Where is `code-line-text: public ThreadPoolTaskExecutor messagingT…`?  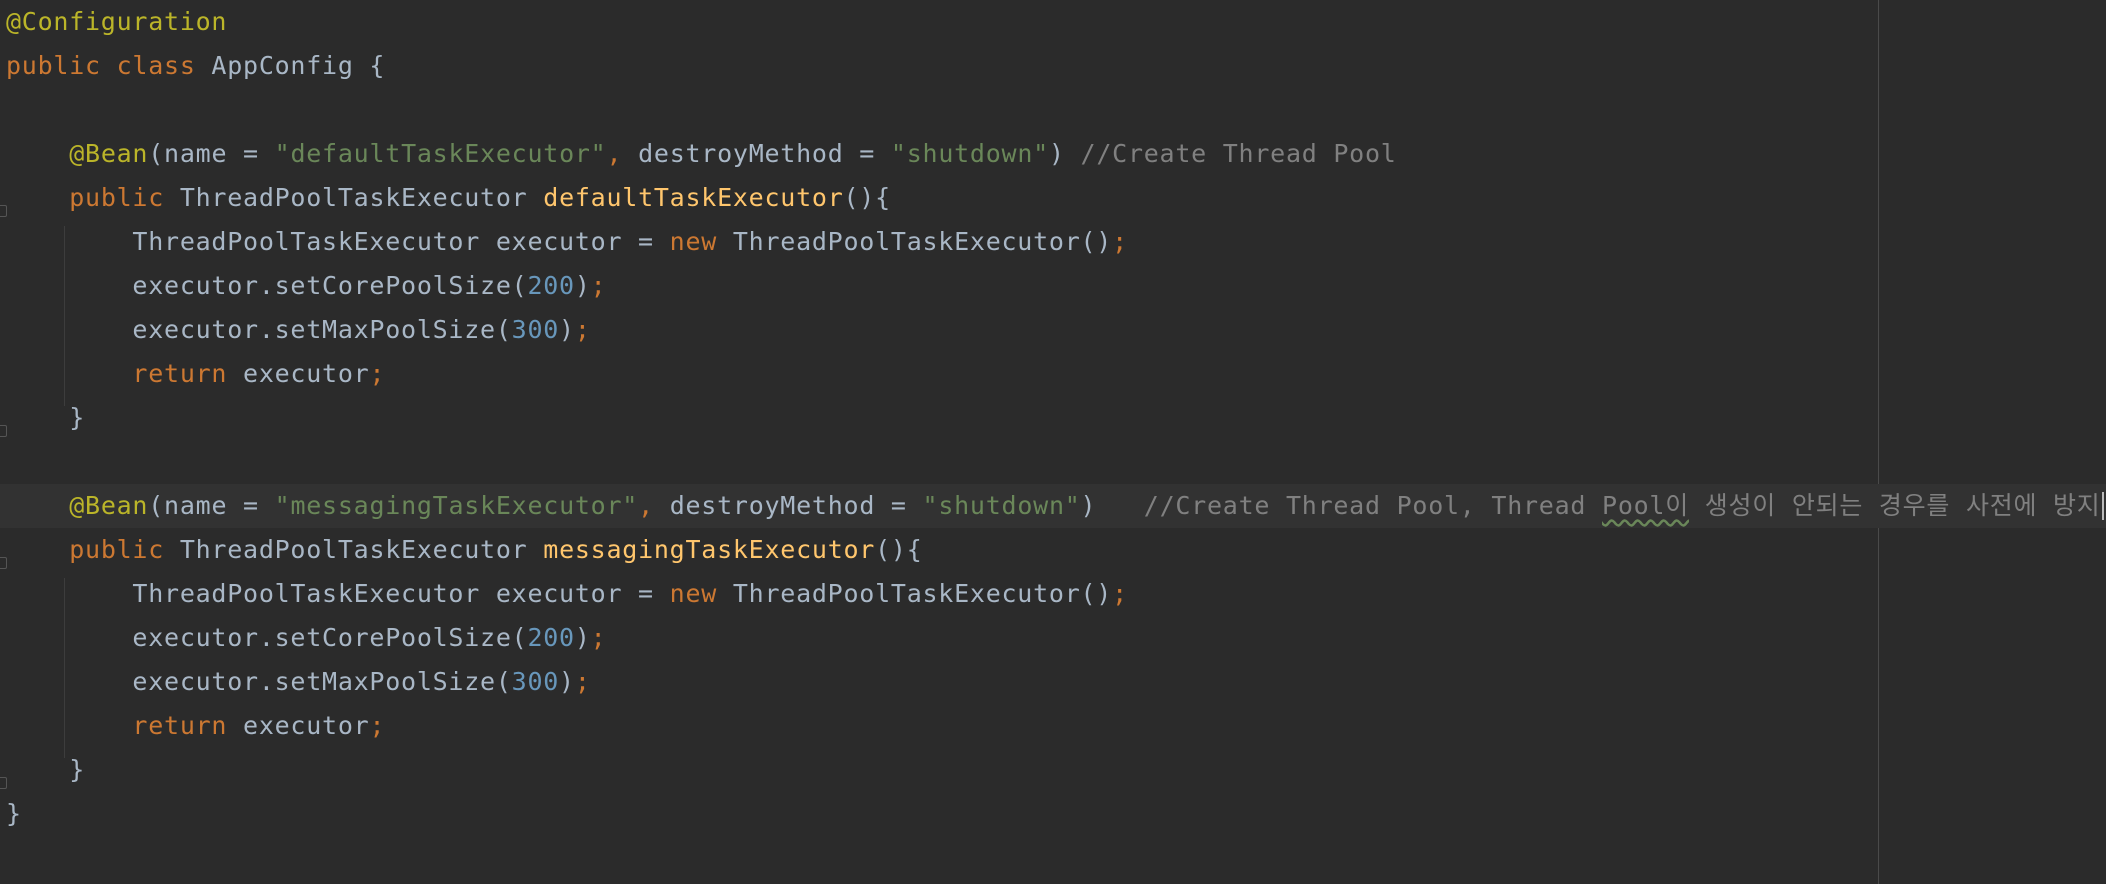 code-line-text: public ThreadPoolTaskExecutor messagingT… is located at coordinates (464, 550).